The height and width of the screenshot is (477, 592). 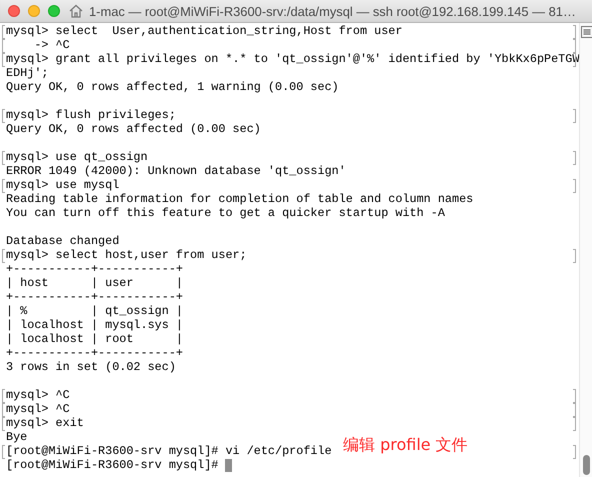 What do you see at coordinates (228, 465) in the screenshot?
I see `text-cursor` at bounding box center [228, 465].